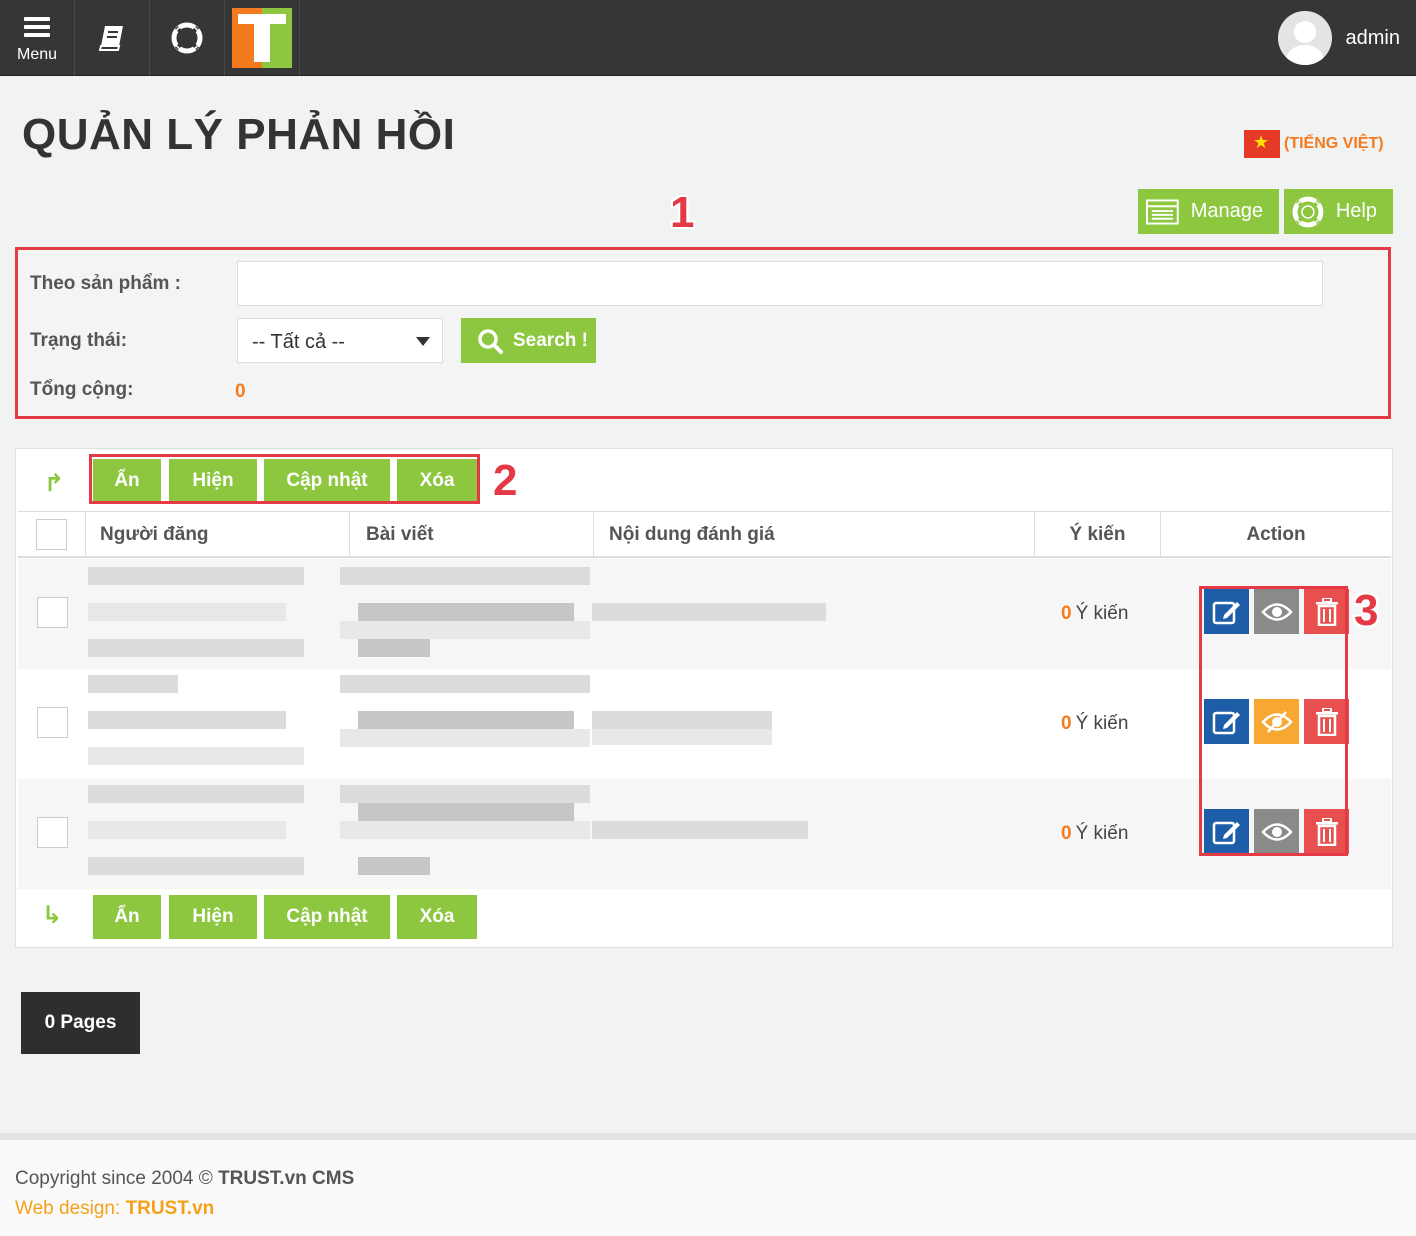  I want to click on web-design-credit: Web design: TRUST.vn, so click(114, 1209).